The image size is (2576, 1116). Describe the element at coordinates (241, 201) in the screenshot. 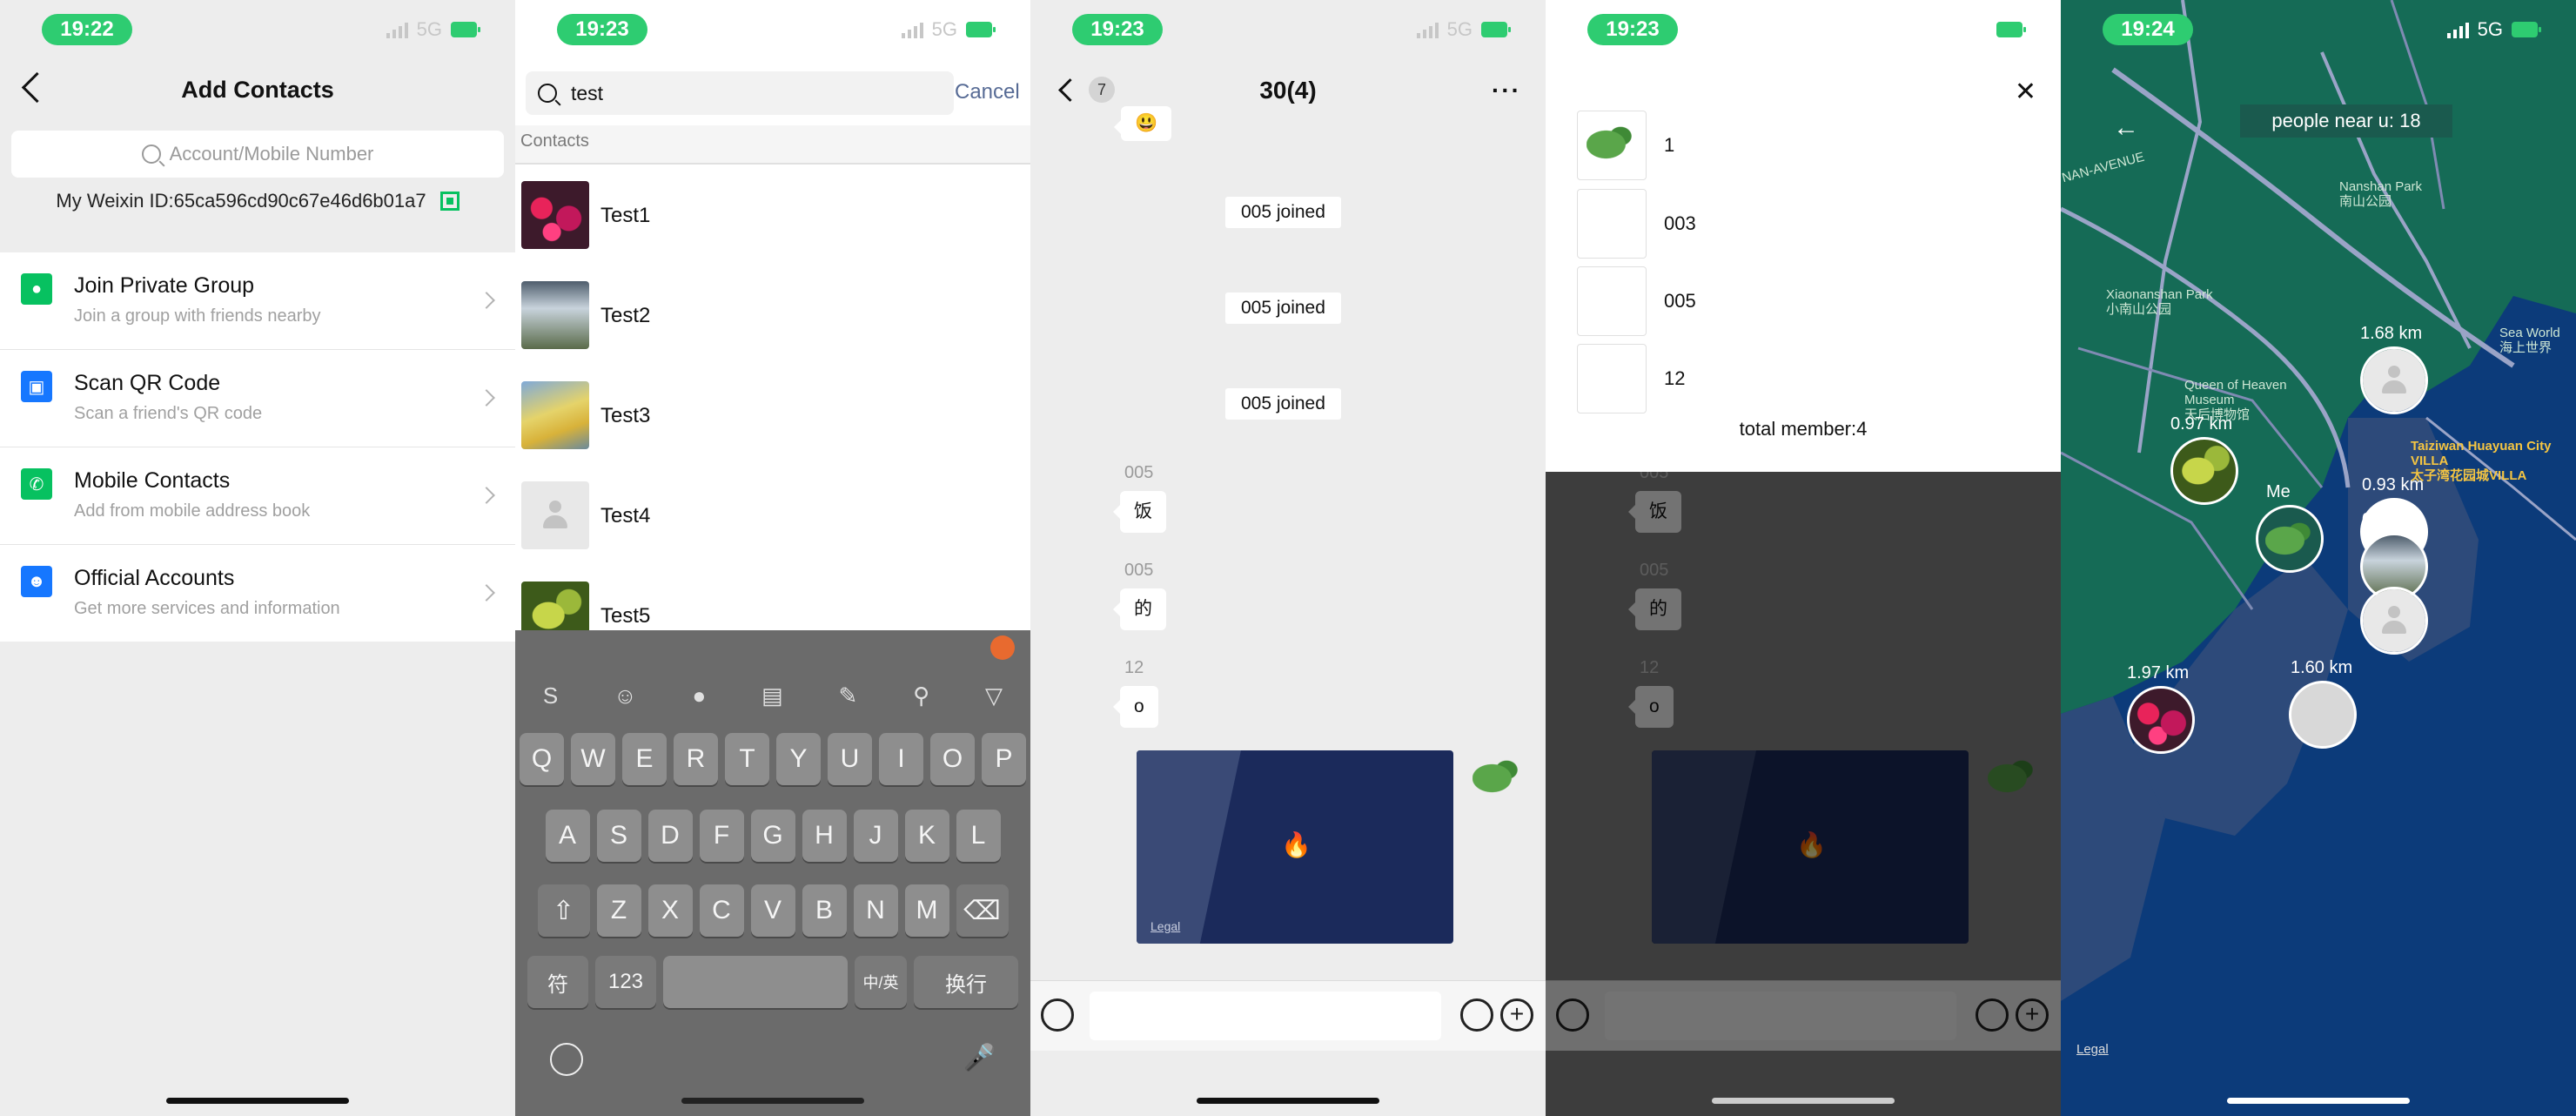

I see `weixin-id: My Weixin ID:65ca596cd90c67e46d6b01a7` at that location.